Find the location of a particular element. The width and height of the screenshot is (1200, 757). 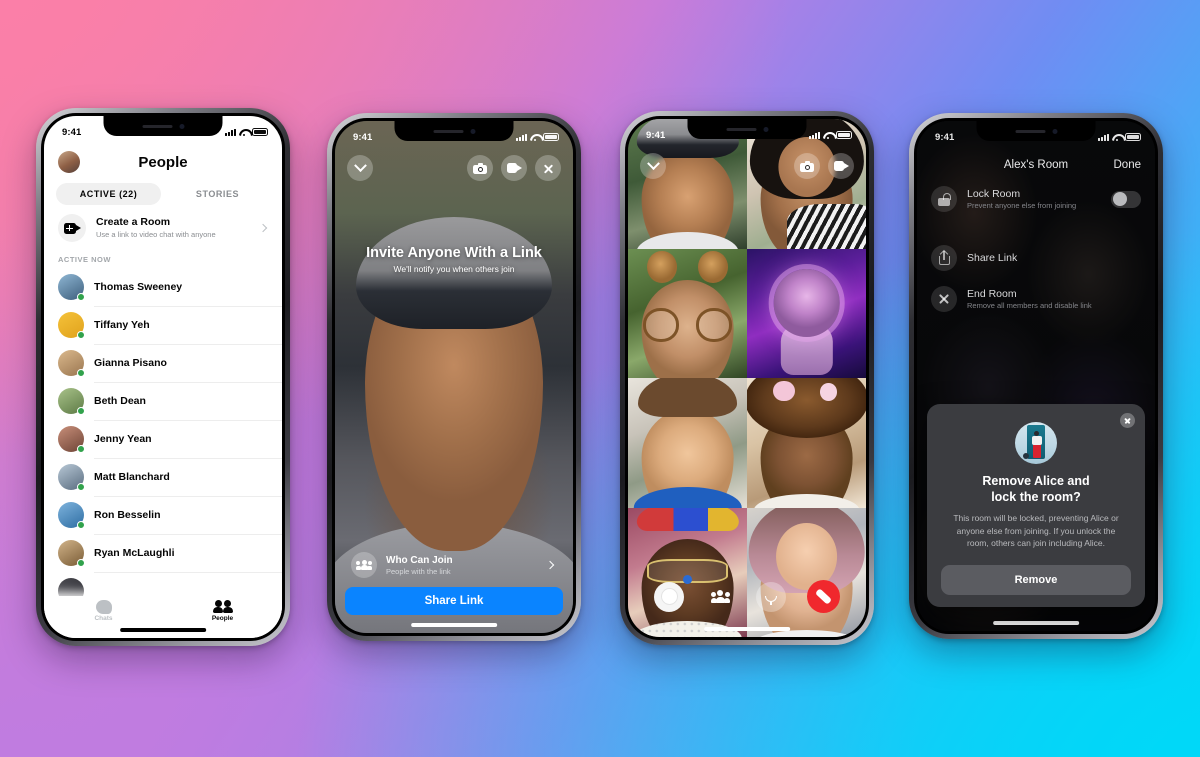

close-x-icon is located at coordinates (1127, 420).